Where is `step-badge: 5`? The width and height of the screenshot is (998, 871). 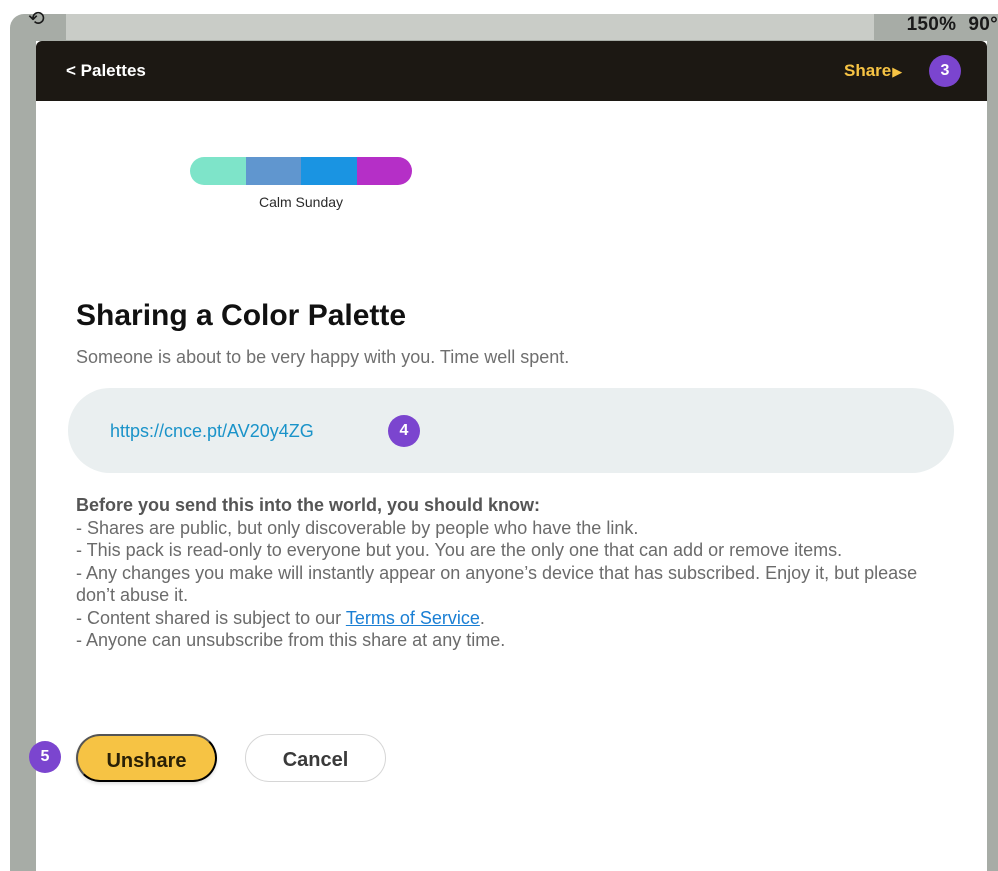 step-badge: 5 is located at coordinates (45, 757).